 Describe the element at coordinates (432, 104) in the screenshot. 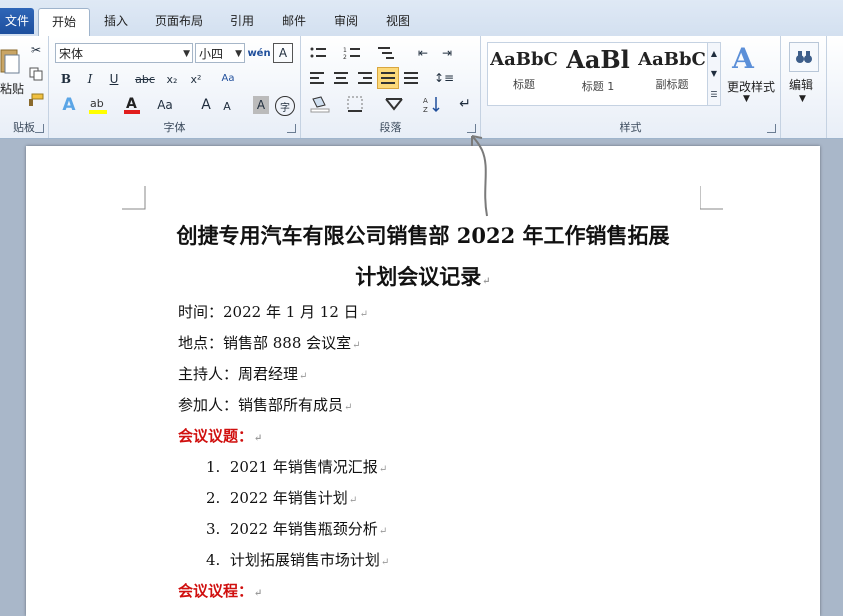

I see `sort-icon: AZ` at that location.